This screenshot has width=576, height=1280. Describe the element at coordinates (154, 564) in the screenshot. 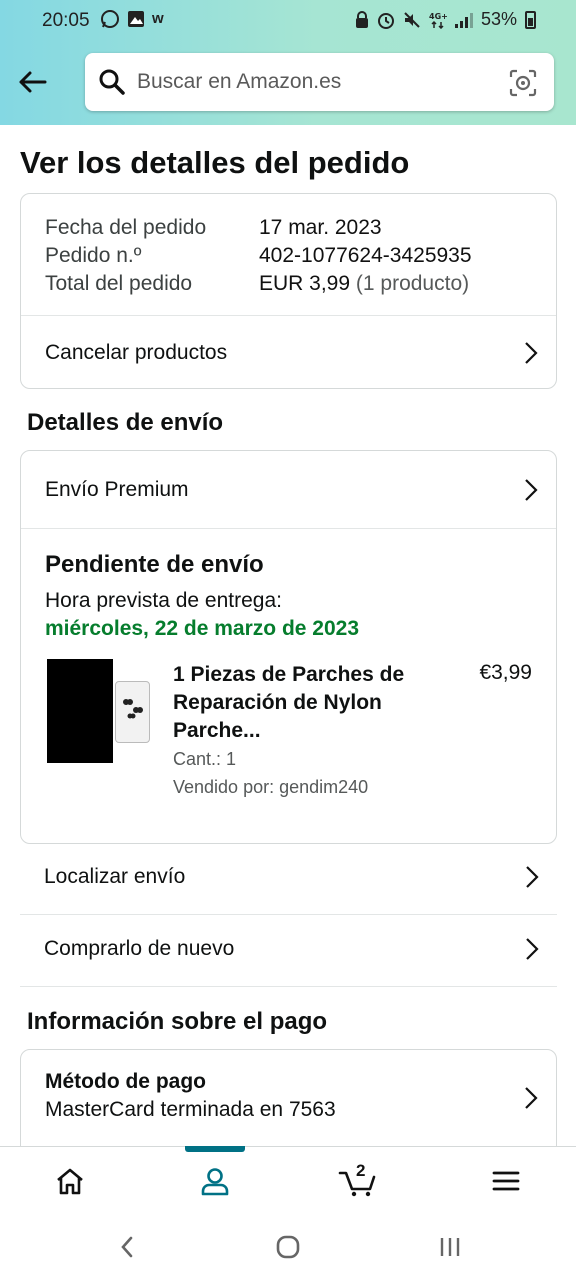

I see `shipping-status: Pendiente de envío` at that location.